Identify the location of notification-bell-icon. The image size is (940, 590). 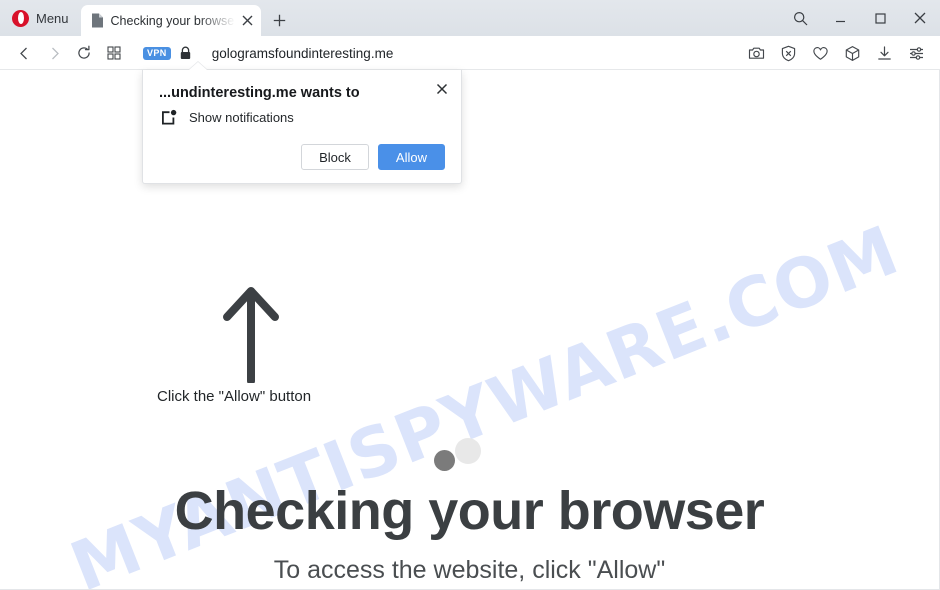
(169, 117).